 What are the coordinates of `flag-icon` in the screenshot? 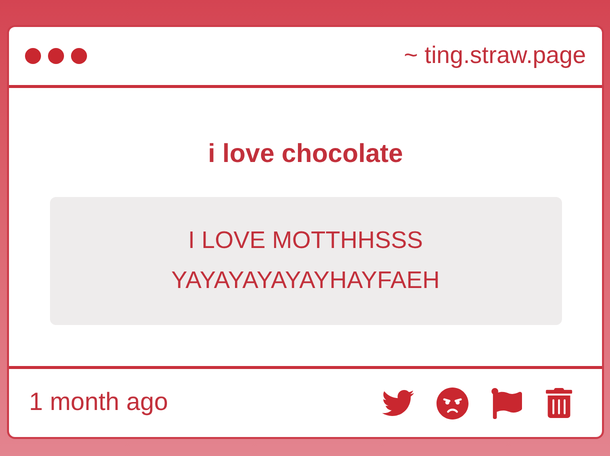 It's located at (506, 403).